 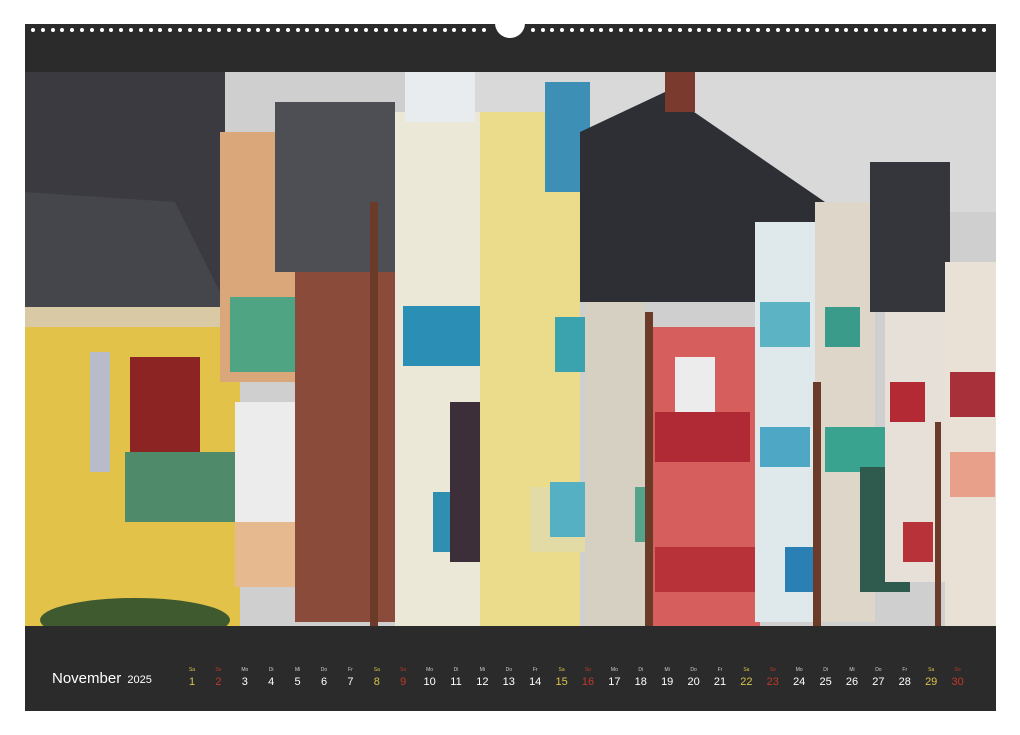 I want to click on day-29: Sa 29, so click(x=931, y=677).